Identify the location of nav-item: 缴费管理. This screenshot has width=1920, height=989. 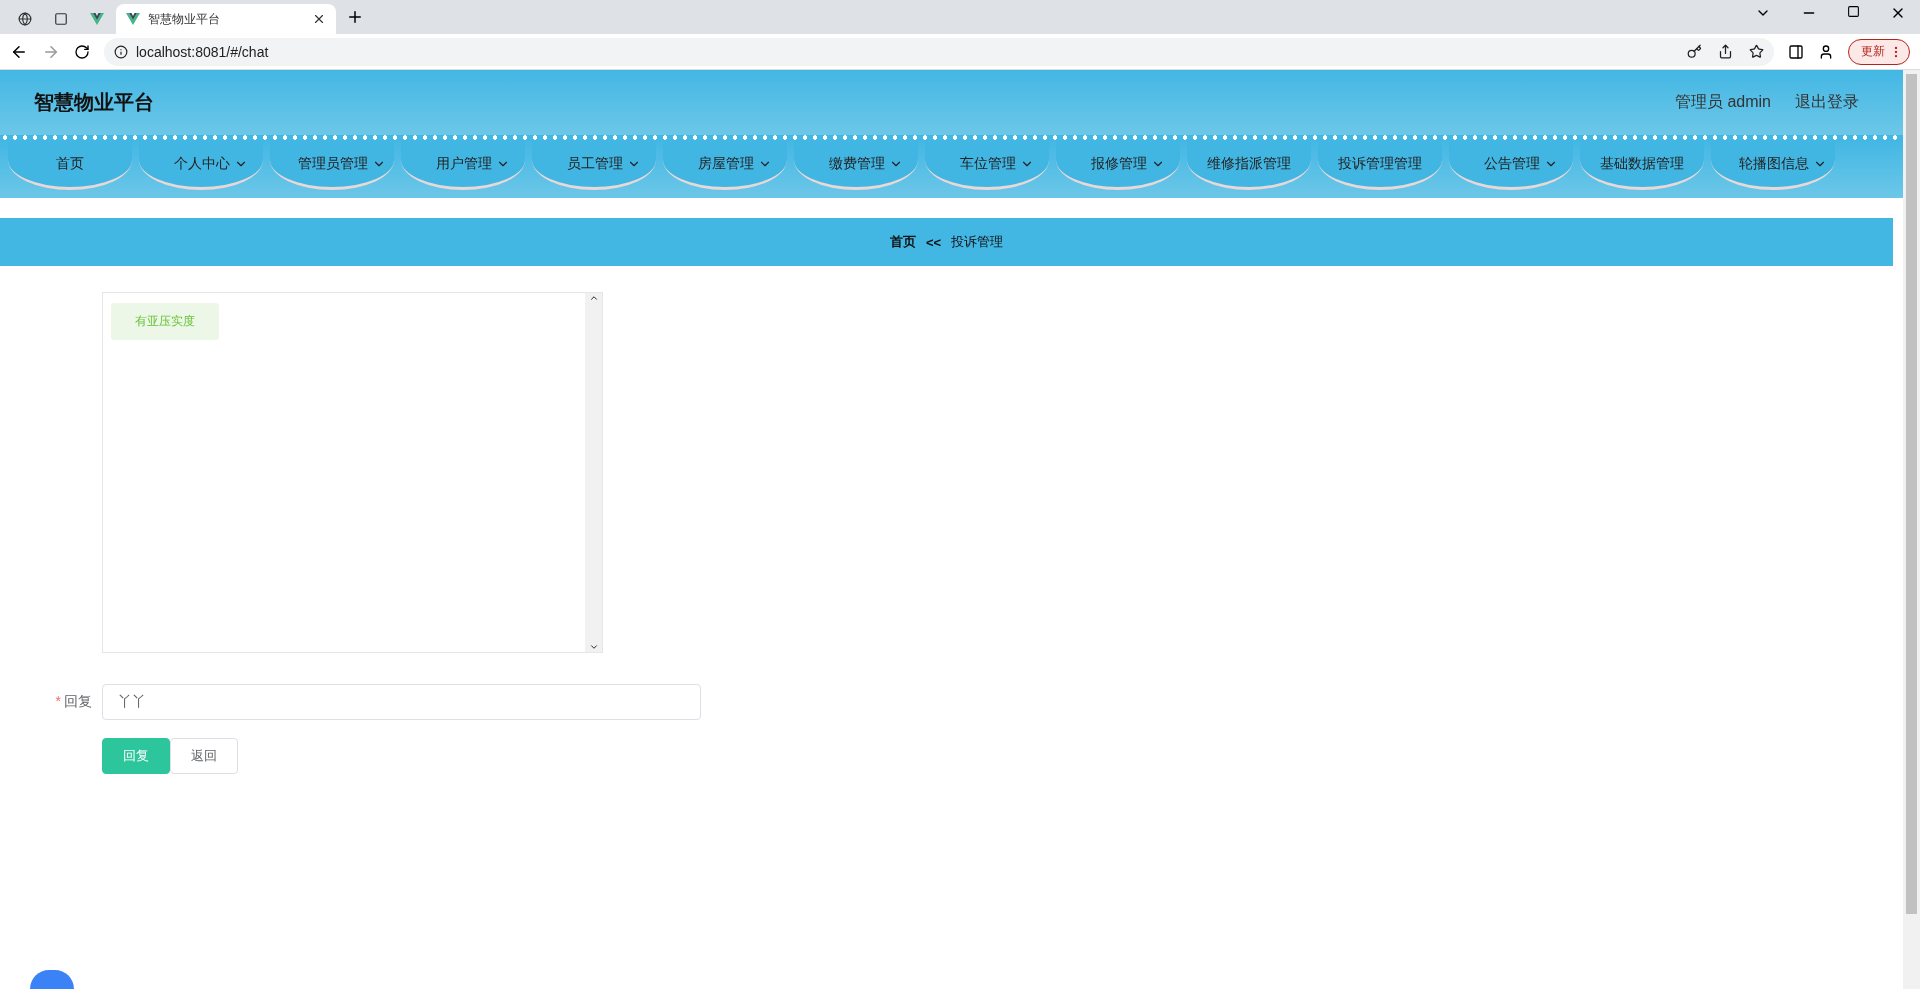
(856, 165).